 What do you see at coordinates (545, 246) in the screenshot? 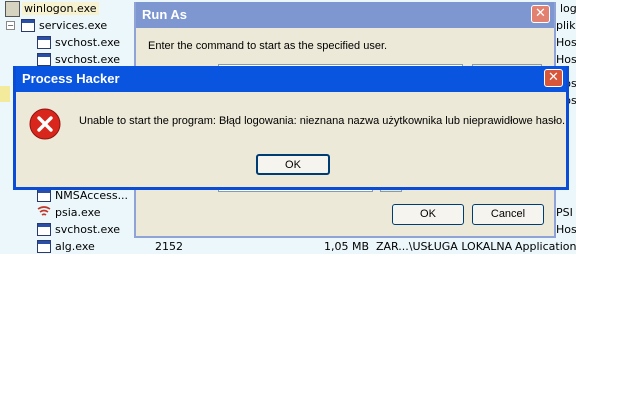
I see `process-description: Application L` at bounding box center [545, 246].